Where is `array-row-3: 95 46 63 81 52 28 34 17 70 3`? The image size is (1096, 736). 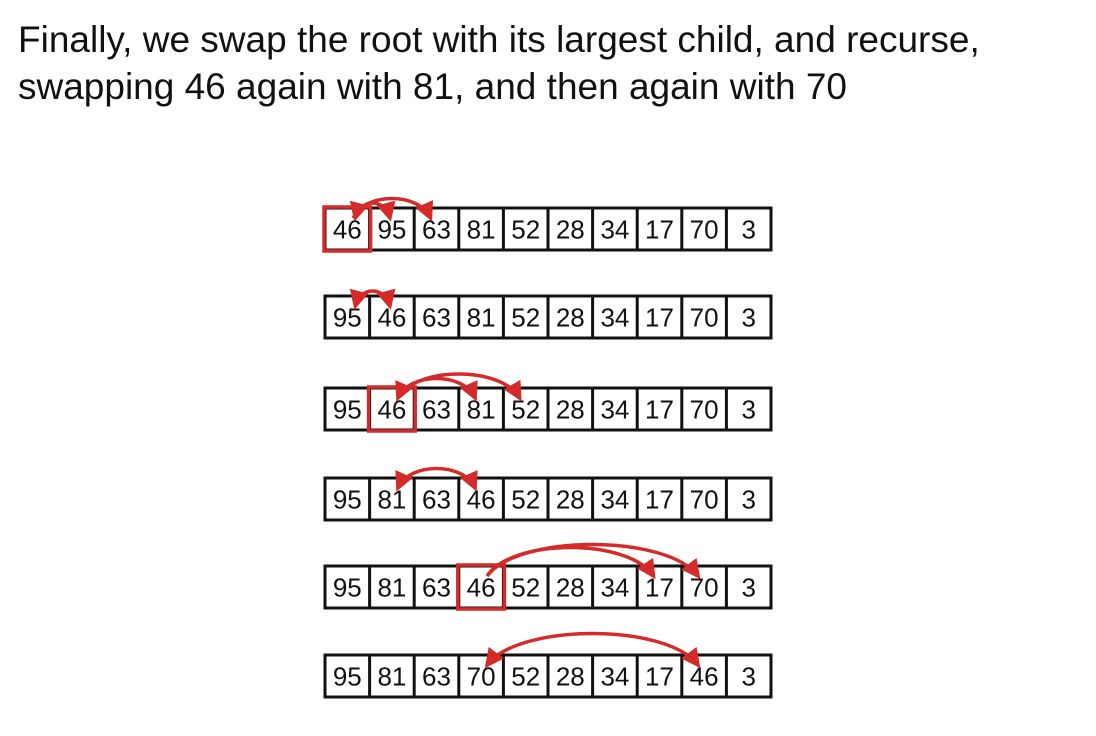
array-row-3: 95 46 63 81 52 28 34 17 70 3 is located at coordinates (548, 402).